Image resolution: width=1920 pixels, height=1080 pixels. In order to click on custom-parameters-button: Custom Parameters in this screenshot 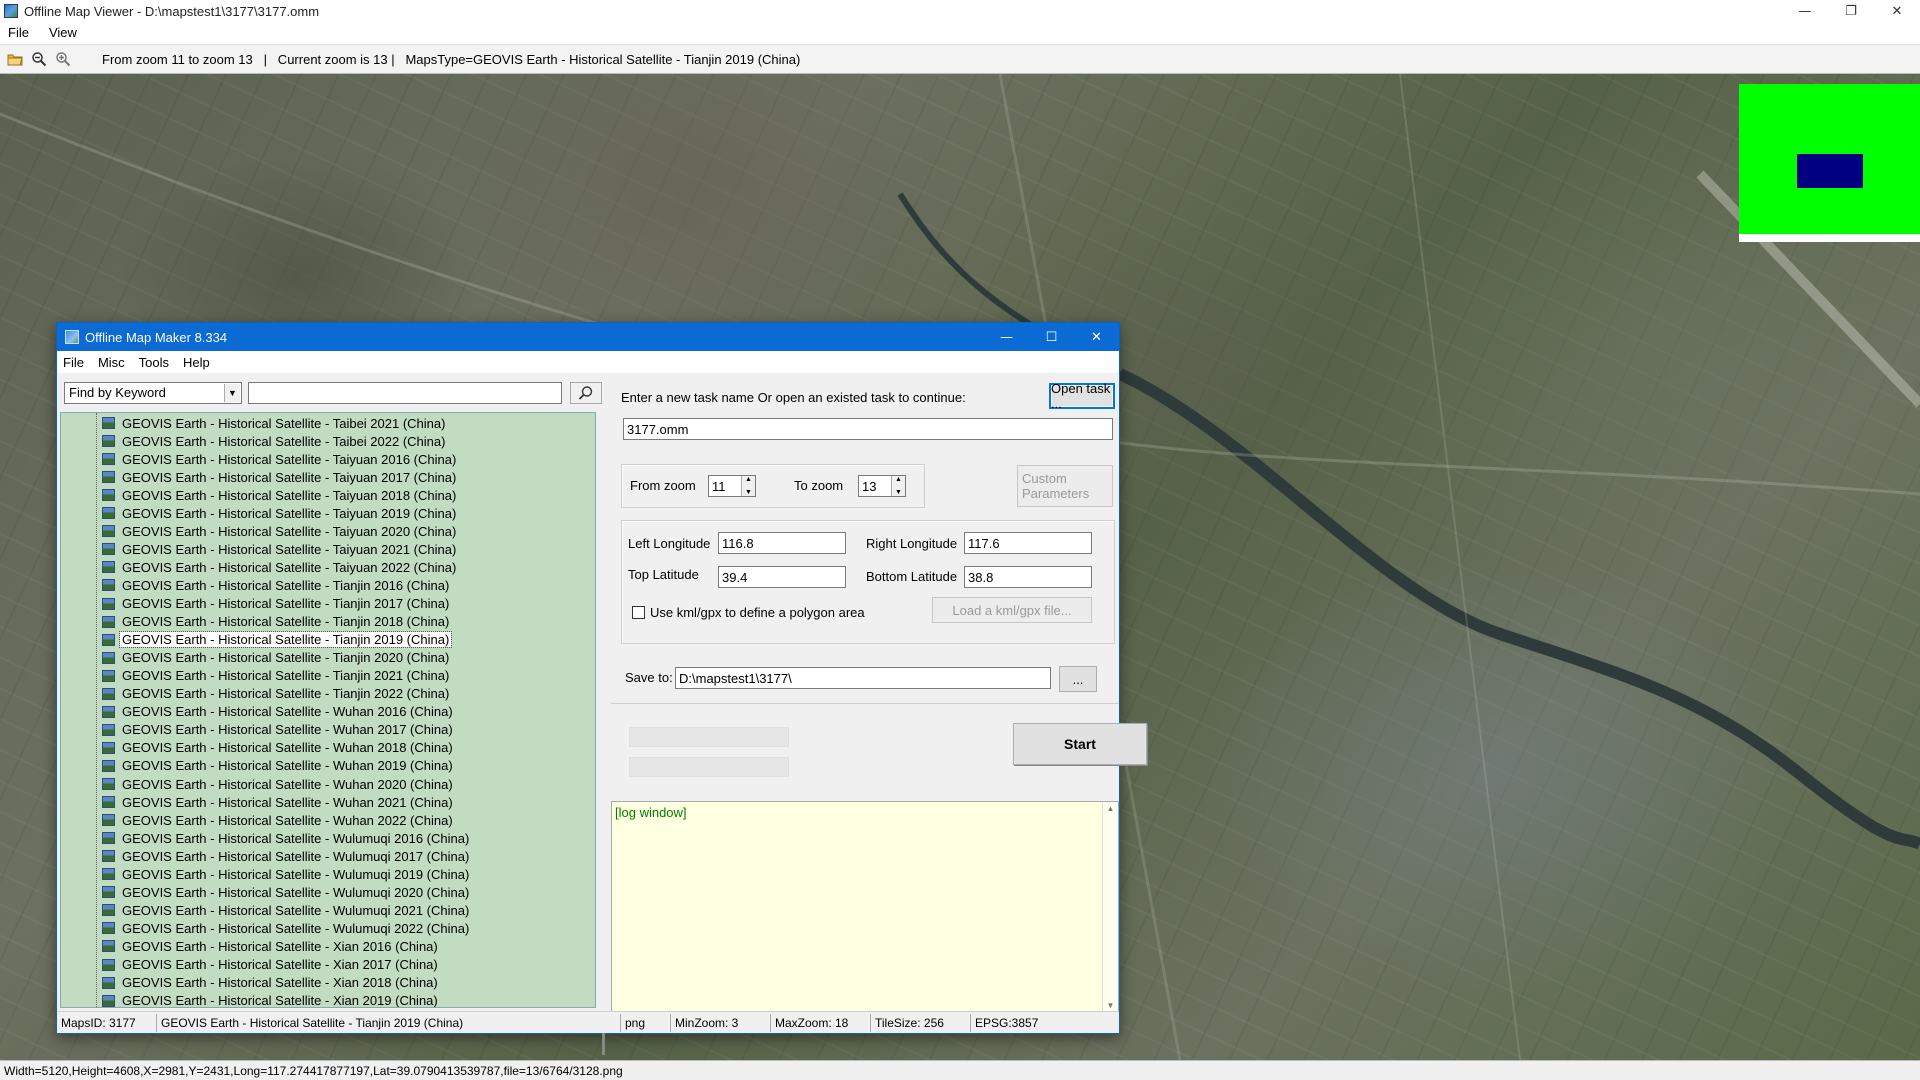, I will do `click(1065, 486)`.